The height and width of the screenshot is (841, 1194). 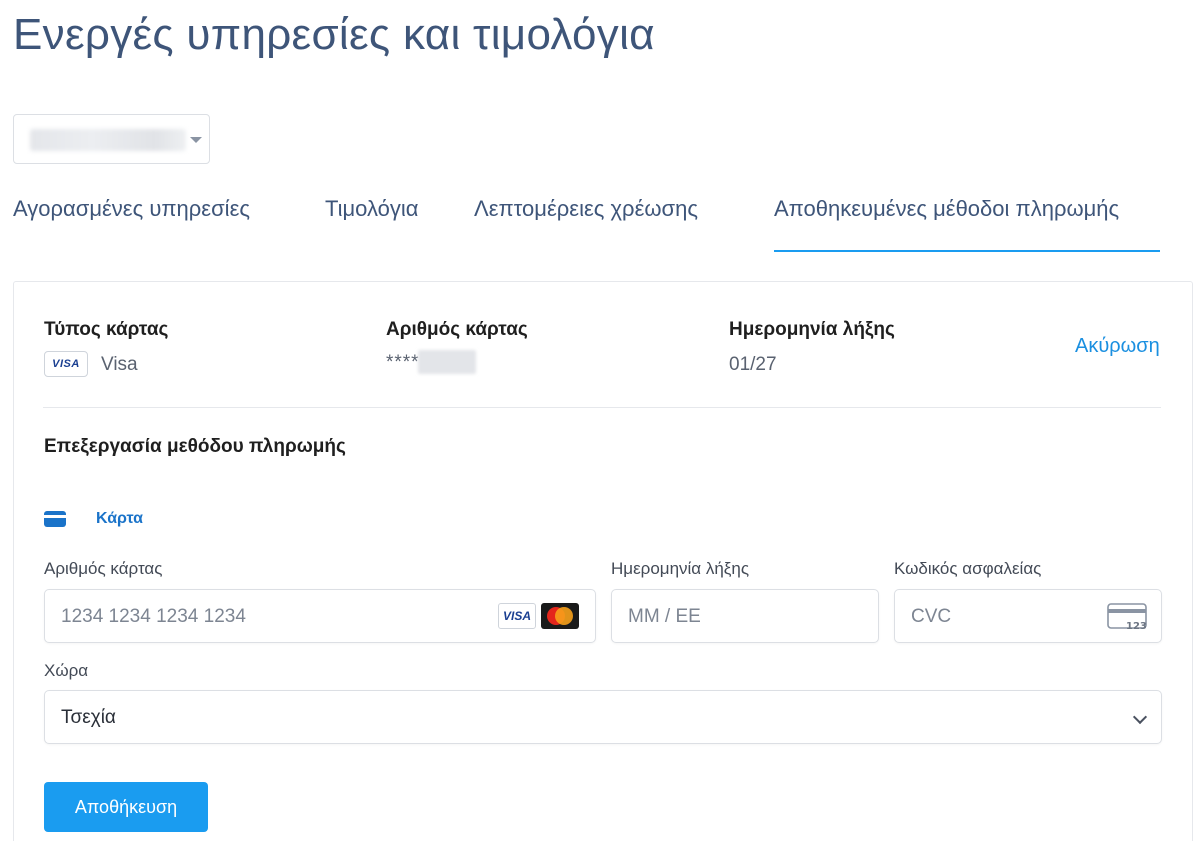 What do you see at coordinates (457, 329) in the screenshot?
I see `card-number-label: Αριθμός κάρτας` at bounding box center [457, 329].